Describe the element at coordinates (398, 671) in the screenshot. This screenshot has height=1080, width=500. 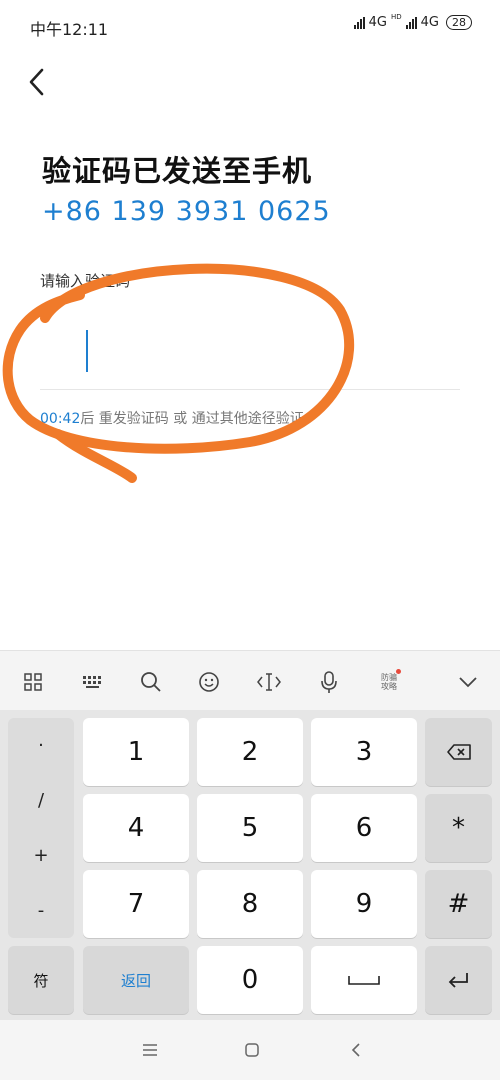
I see `notification-dot` at that location.